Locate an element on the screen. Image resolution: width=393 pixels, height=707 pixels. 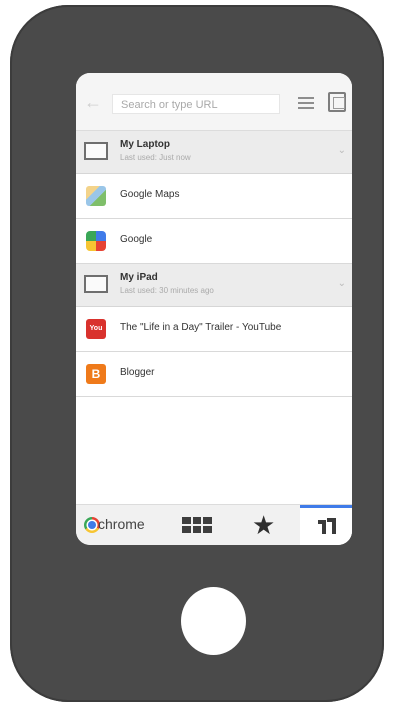
most-visited-grid-icon is located at coordinates (197, 525).